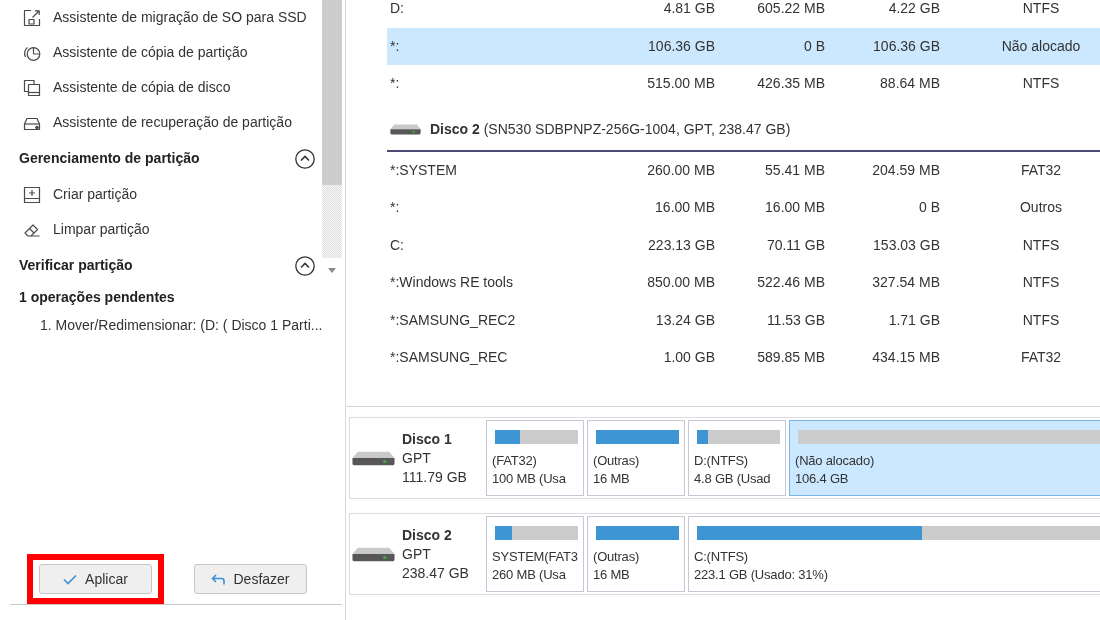 This screenshot has height=620, width=1100. I want to click on table-row: C: 223.13 GB 70.11 GB 153.03 GB NTFS, so click(743, 245).